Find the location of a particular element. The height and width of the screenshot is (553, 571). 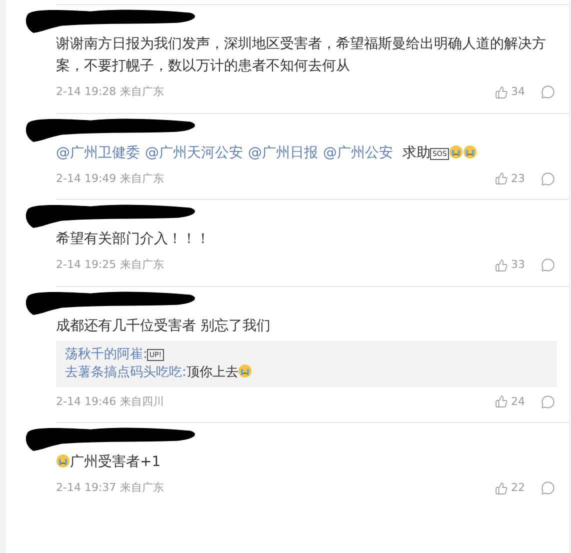

comment-time: 2-14 19:37 is located at coordinates (86, 488).